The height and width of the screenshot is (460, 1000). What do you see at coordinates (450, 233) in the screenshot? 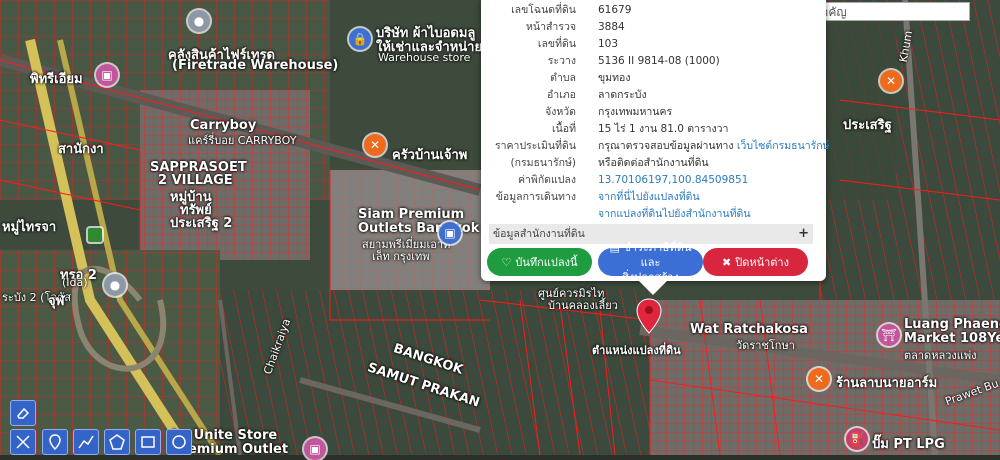
I see `shopping-icon: ▣` at bounding box center [450, 233].